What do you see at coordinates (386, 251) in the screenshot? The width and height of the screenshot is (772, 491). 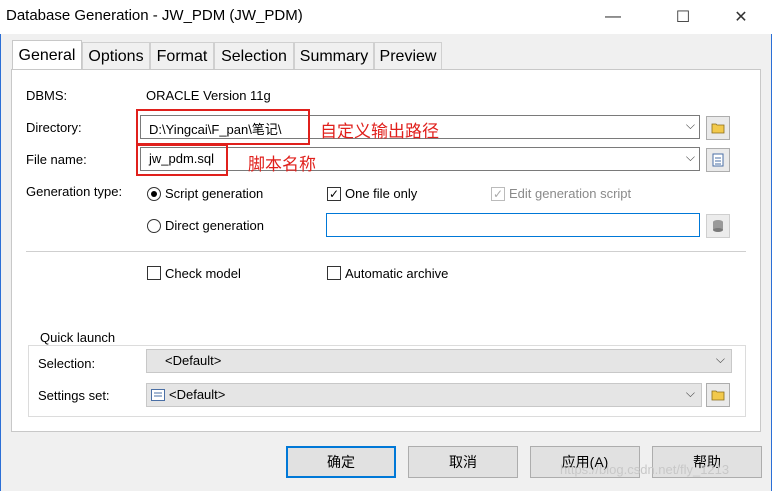 I see `separator` at bounding box center [386, 251].